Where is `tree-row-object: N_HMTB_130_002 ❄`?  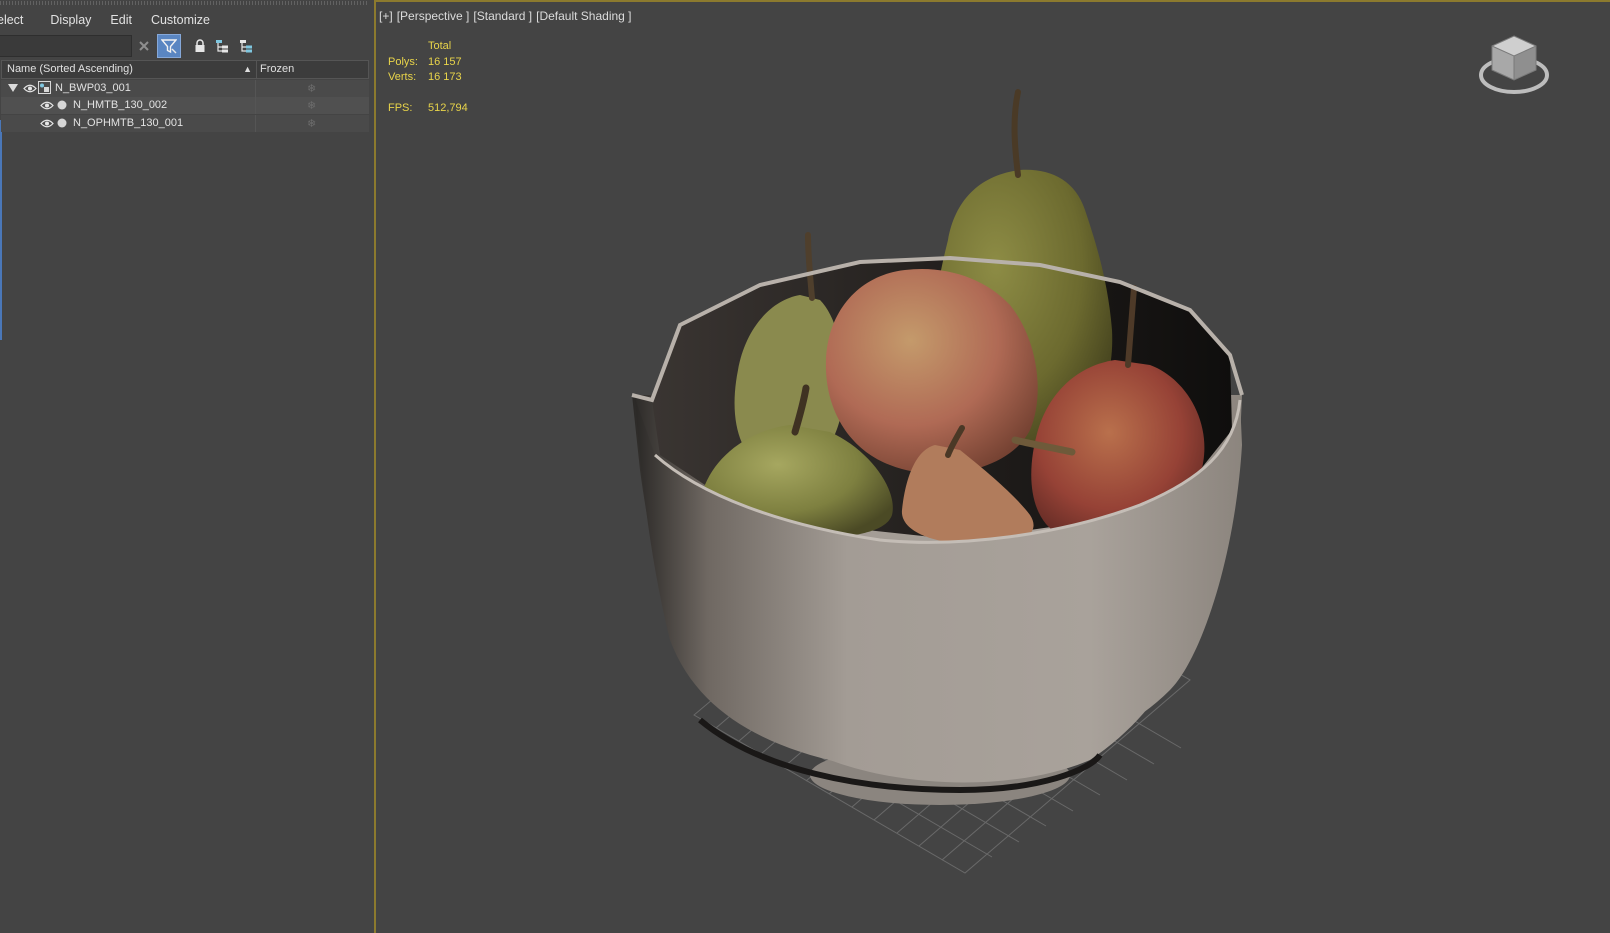 tree-row-object: N_HMTB_130_002 ❄ is located at coordinates (185, 105).